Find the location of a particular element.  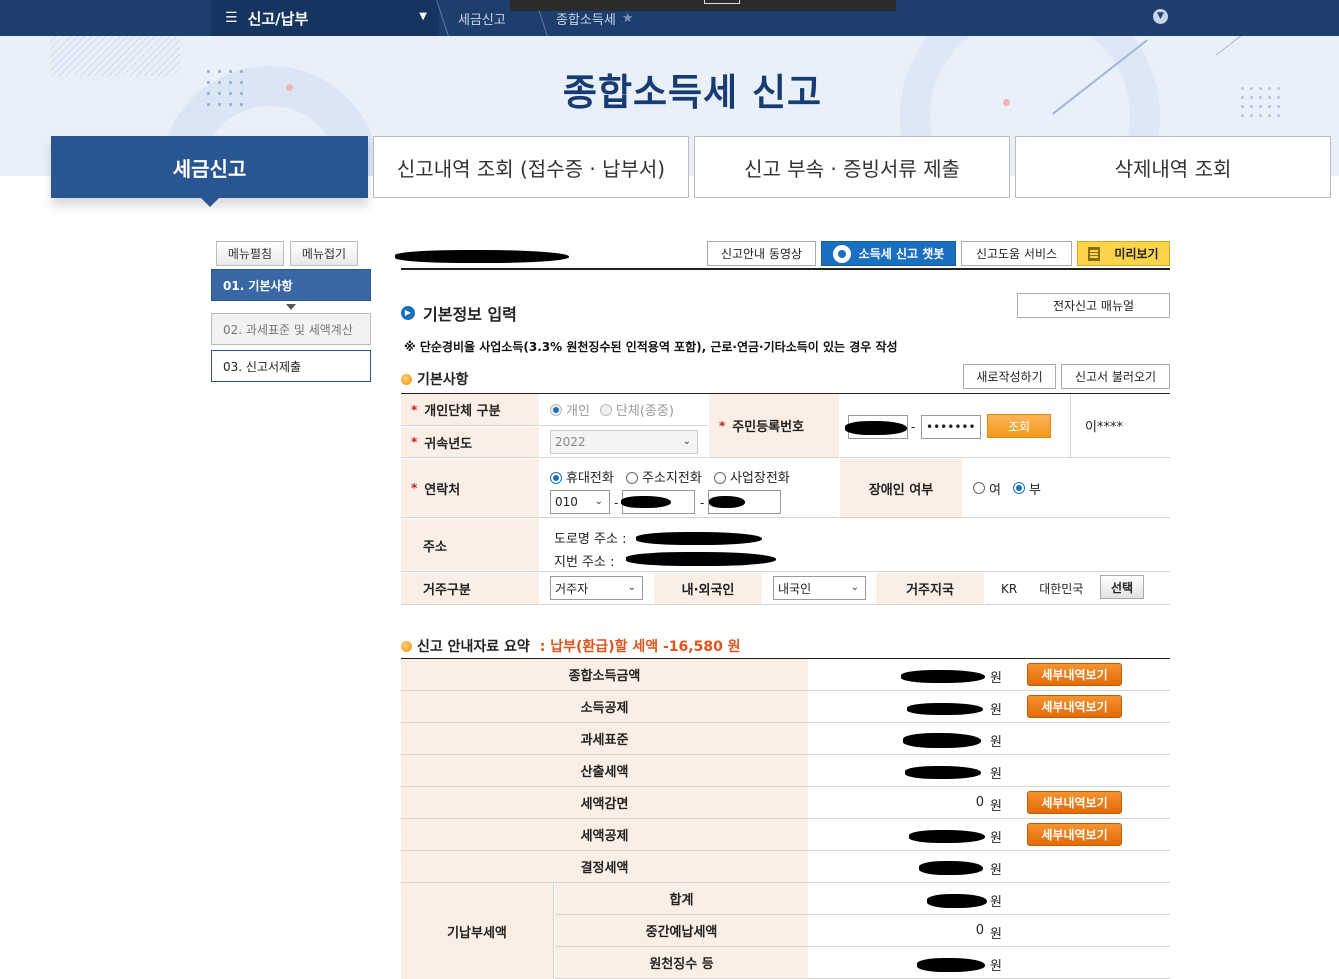

entity-type-label: * 개인단체 구분 is located at coordinates (470, 410).